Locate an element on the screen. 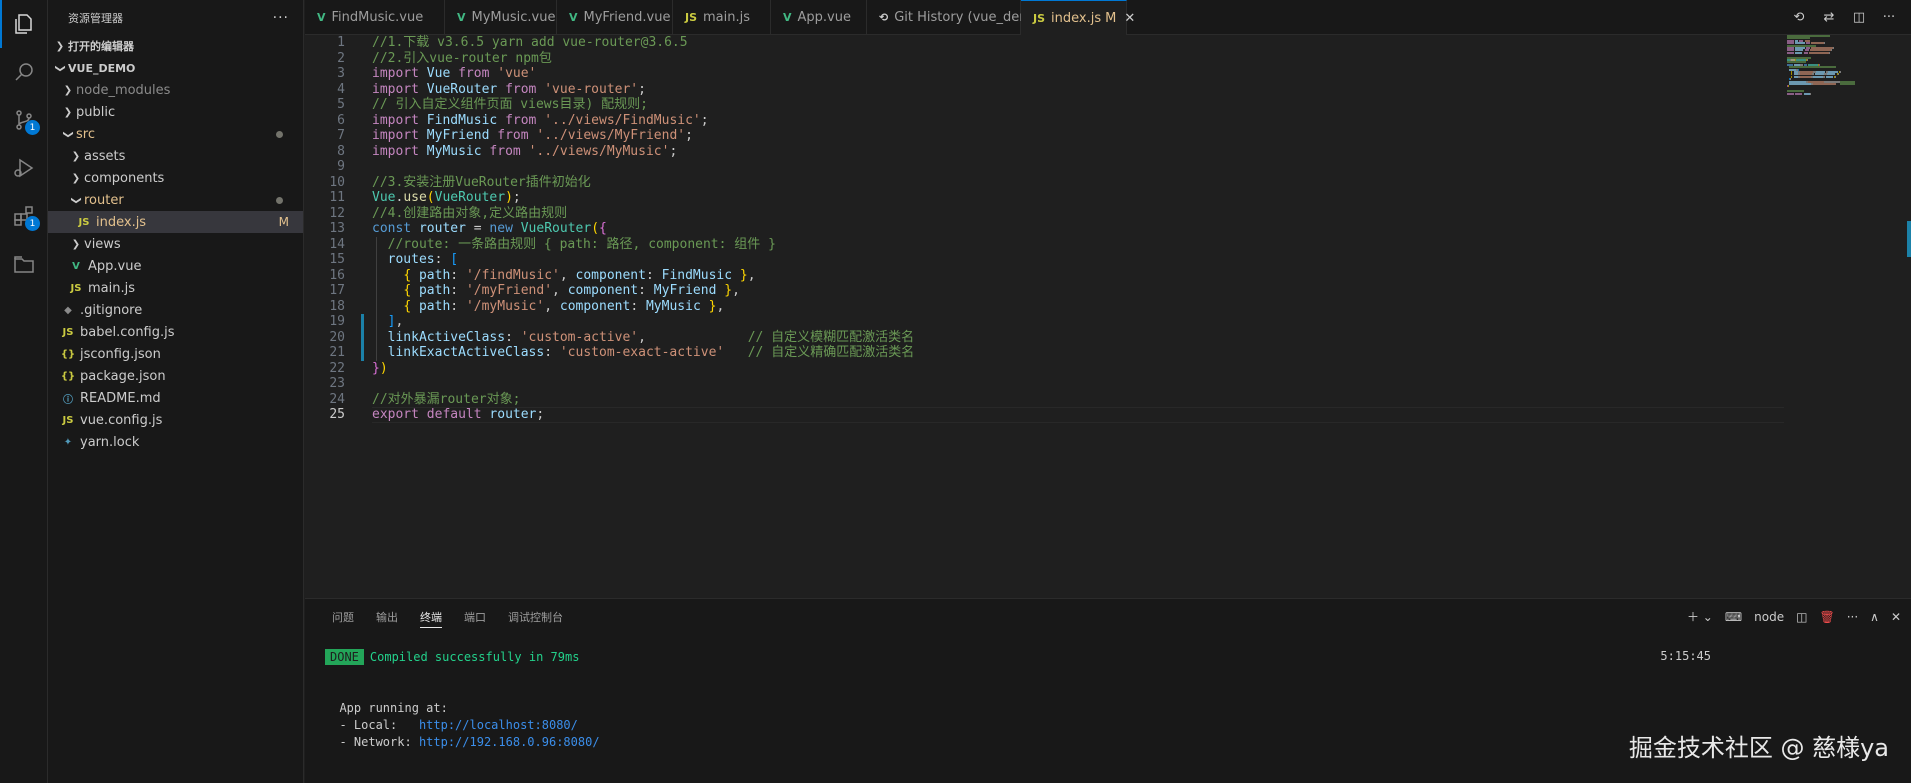 Image resolution: width=1911 pixels, height=783 pixels. tab-main-js: JS main.js is located at coordinates (722, 17).